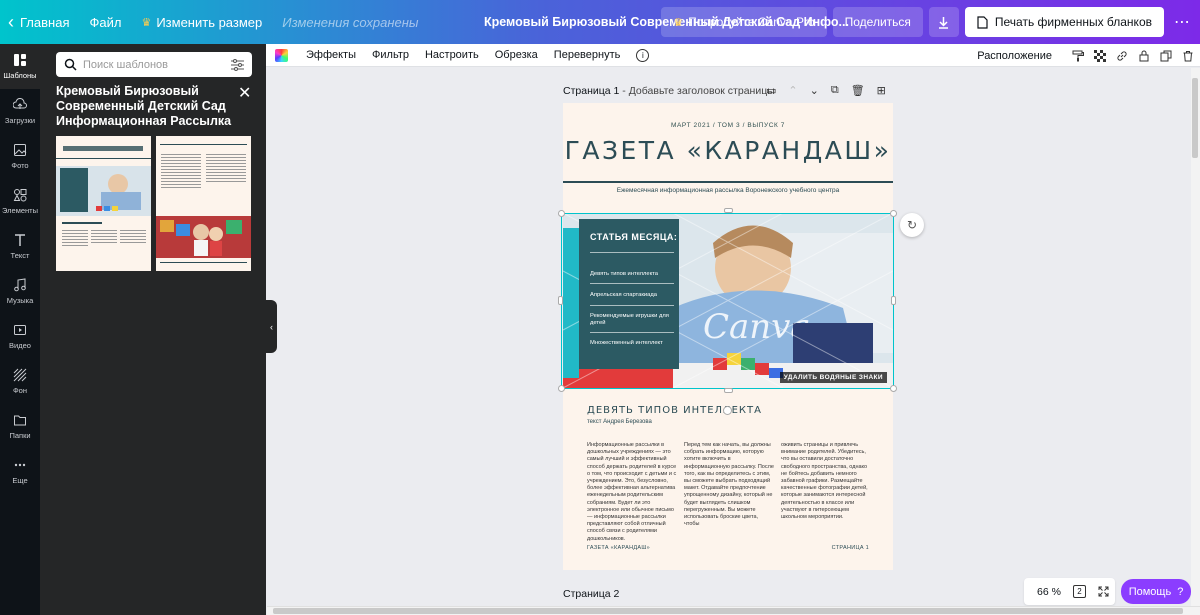 This screenshot has width=1200, height=615. I want to click on adjust-button: Настроить, so click(452, 55).